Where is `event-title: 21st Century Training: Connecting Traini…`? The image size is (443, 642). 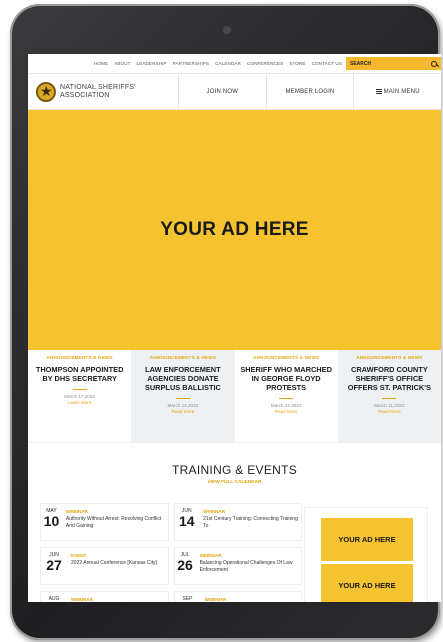 event-title: 21st Century Training: Connecting Traini… is located at coordinates (251, 523).